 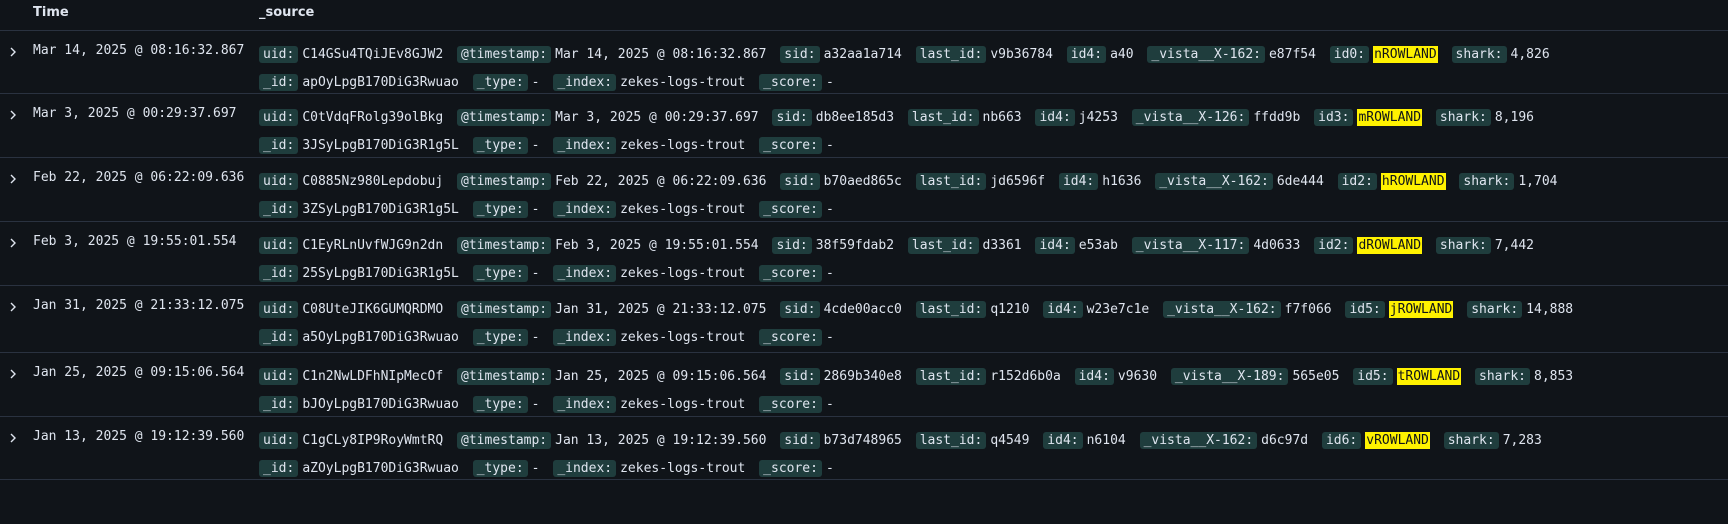 What do you see at coordinates (373, 309) in the screenshot?
I see `field-value: C08UteJIK6GUMQRDMO` at bounding box center [373, 309].